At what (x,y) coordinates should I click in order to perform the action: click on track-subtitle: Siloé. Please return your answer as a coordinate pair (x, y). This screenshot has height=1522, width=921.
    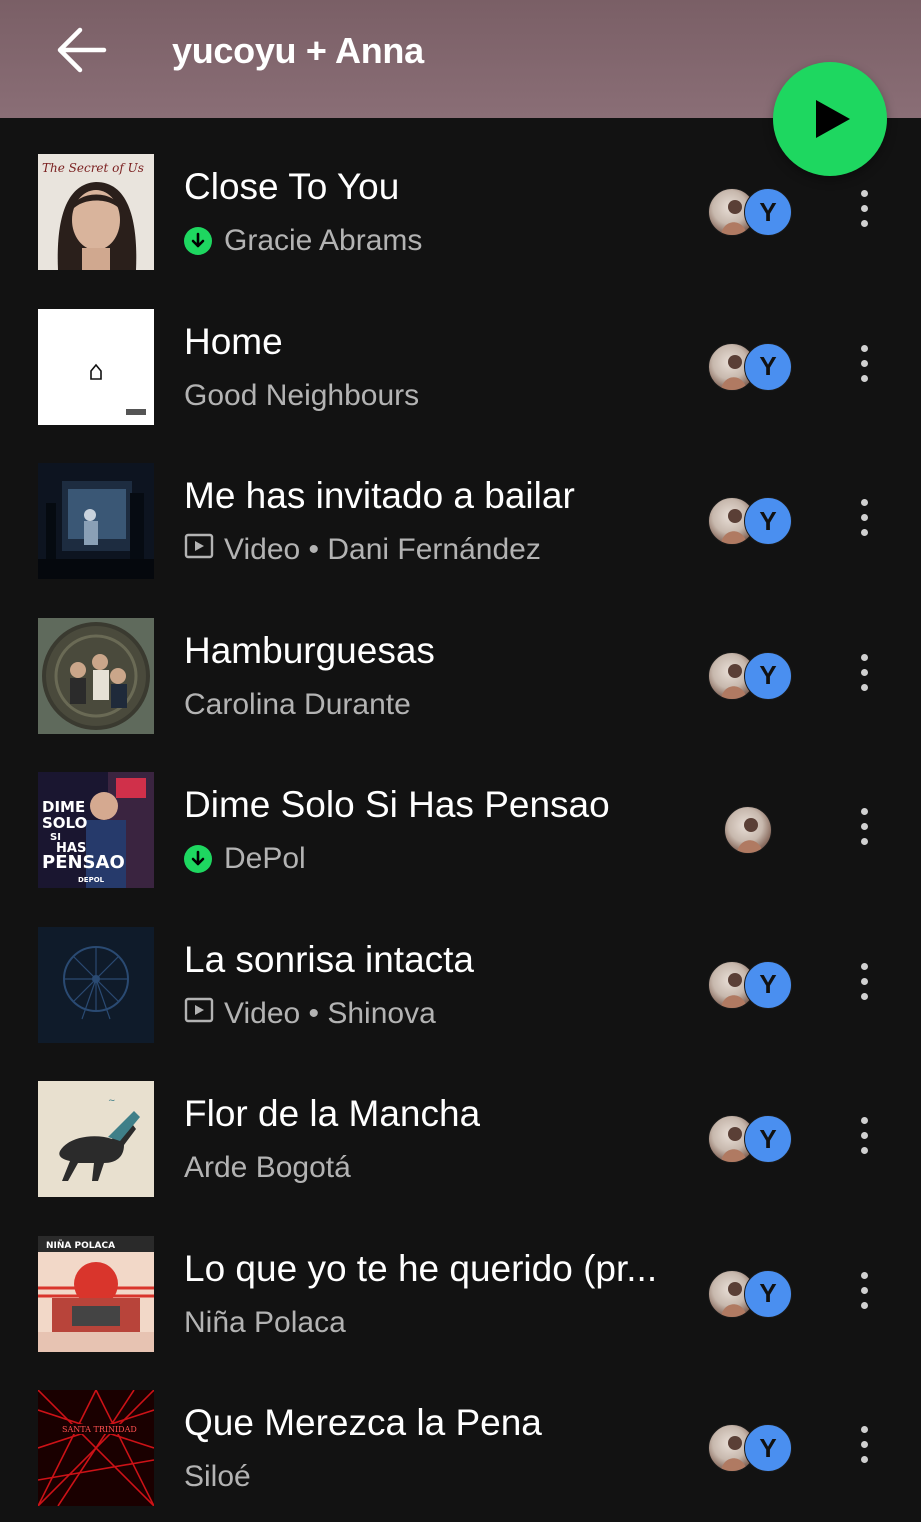
    Looking at the image, I should click on (217, 1477).